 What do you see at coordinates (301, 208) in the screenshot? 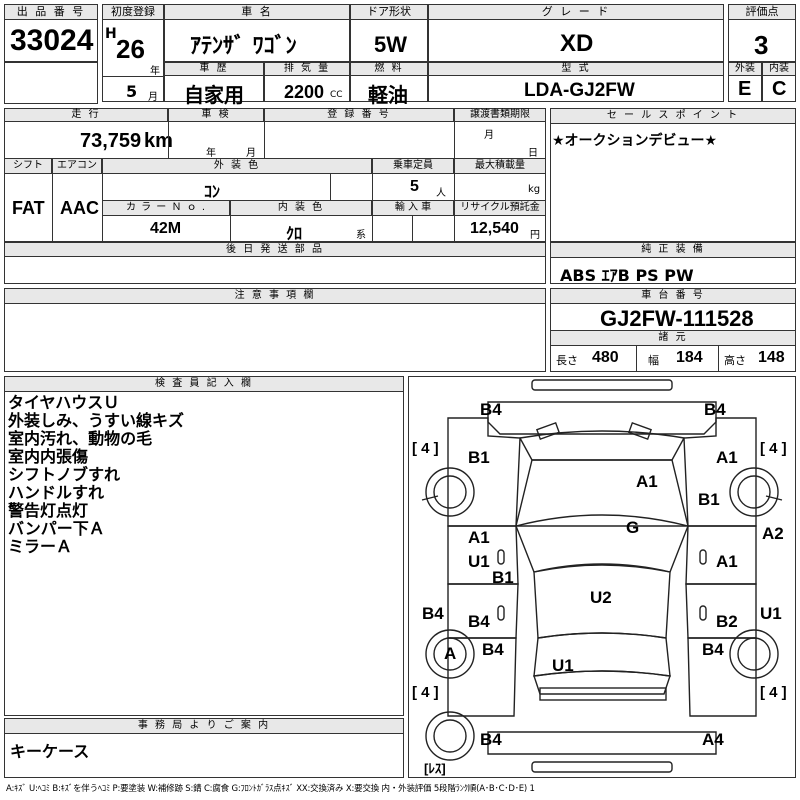
I see `int-color-label: 内 装 色` at bounding box center [301, 208].